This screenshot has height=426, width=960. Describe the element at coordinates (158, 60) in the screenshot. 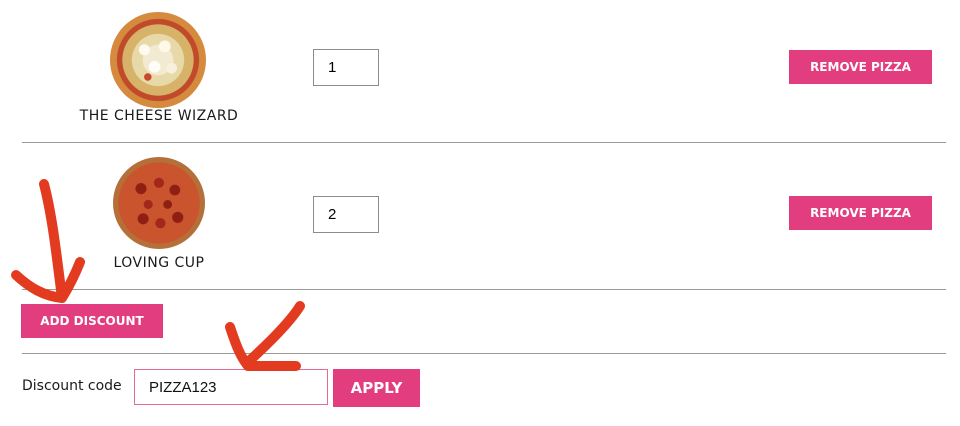

I see `pizza-image-cheese-wizard` at that location.